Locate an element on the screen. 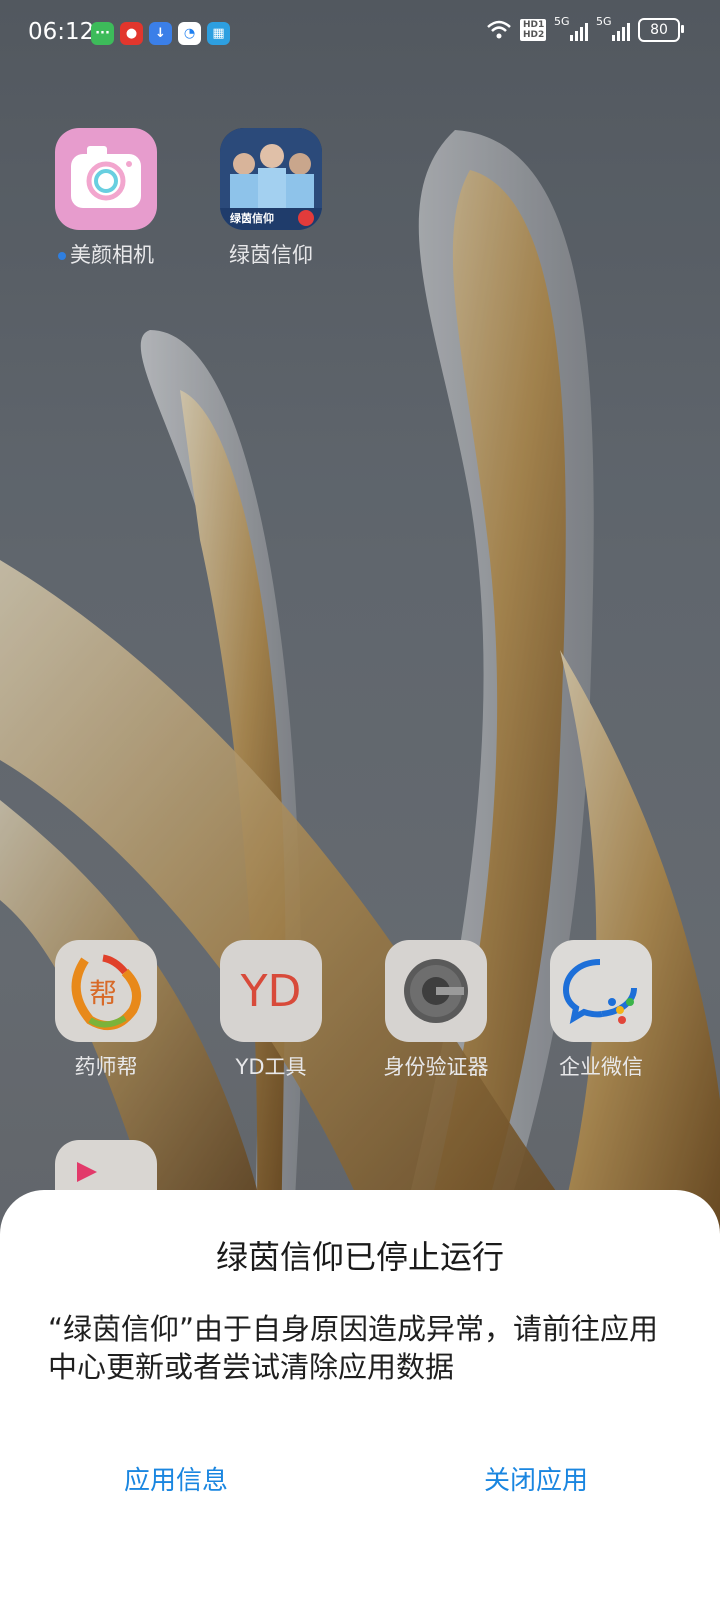  message-icon: ··· is located at coordinates (102, 33).